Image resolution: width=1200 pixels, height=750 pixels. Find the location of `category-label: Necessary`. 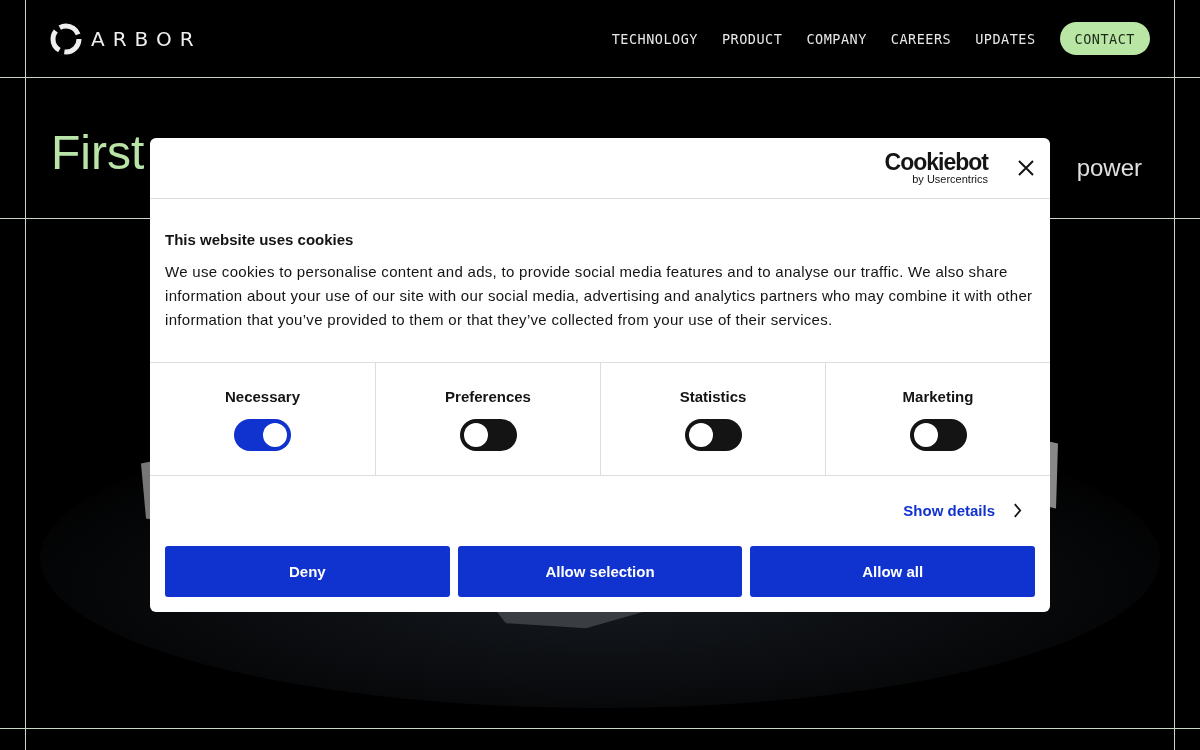

category-label: Necessary is located at coordinates (262, 396).